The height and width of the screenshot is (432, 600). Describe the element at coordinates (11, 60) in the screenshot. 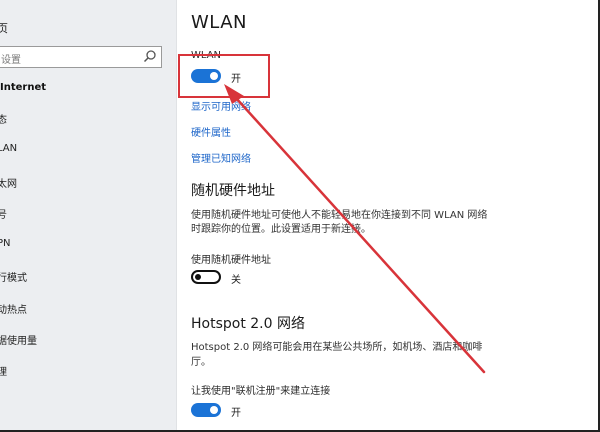

I see `search-placeholder: 设置` at that location.